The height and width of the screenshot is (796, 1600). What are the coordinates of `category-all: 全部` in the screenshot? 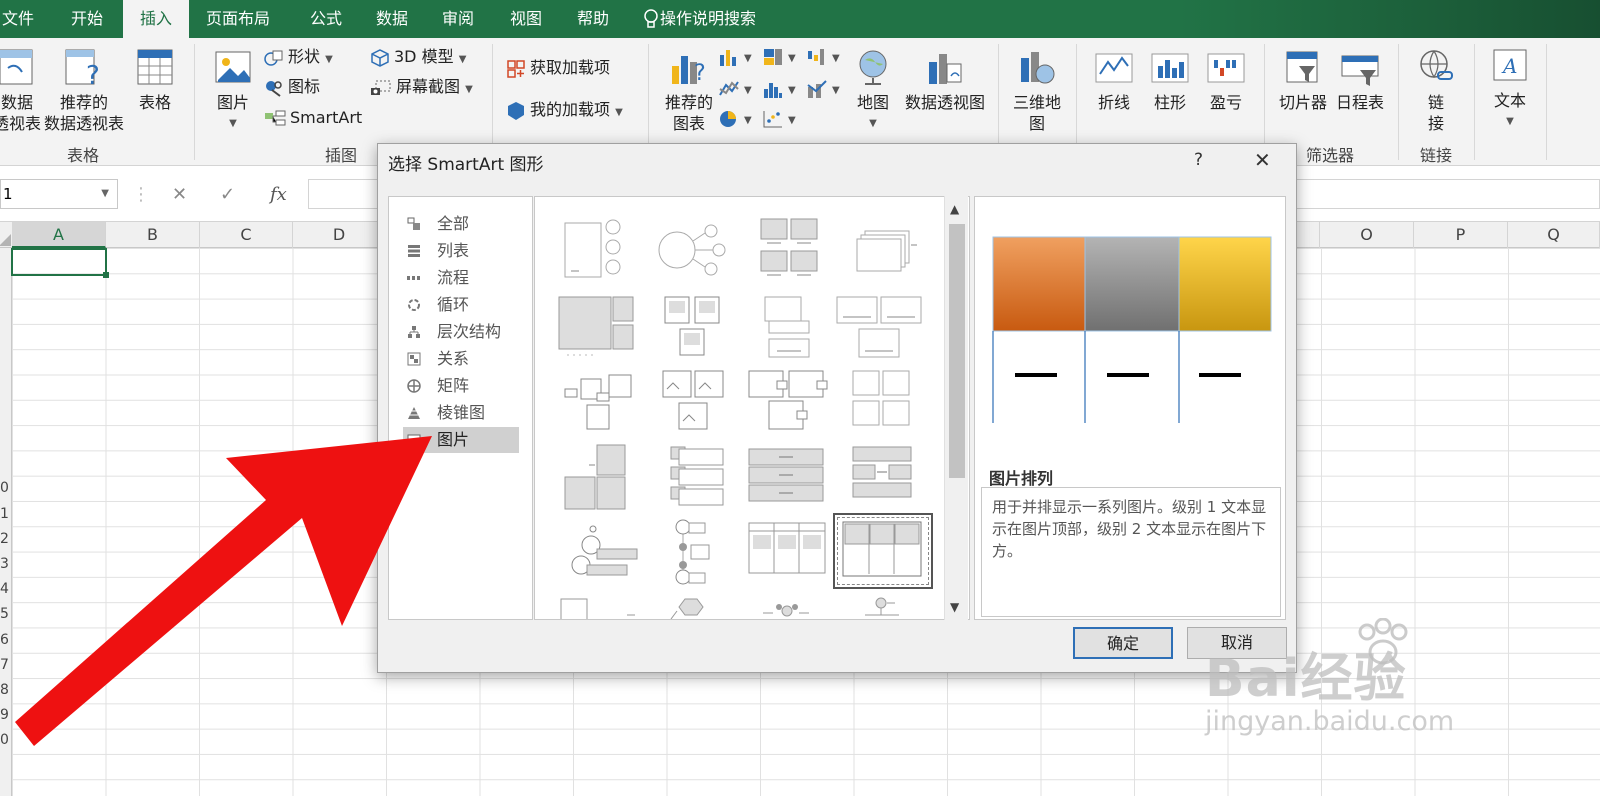 It's located at (461, 224).